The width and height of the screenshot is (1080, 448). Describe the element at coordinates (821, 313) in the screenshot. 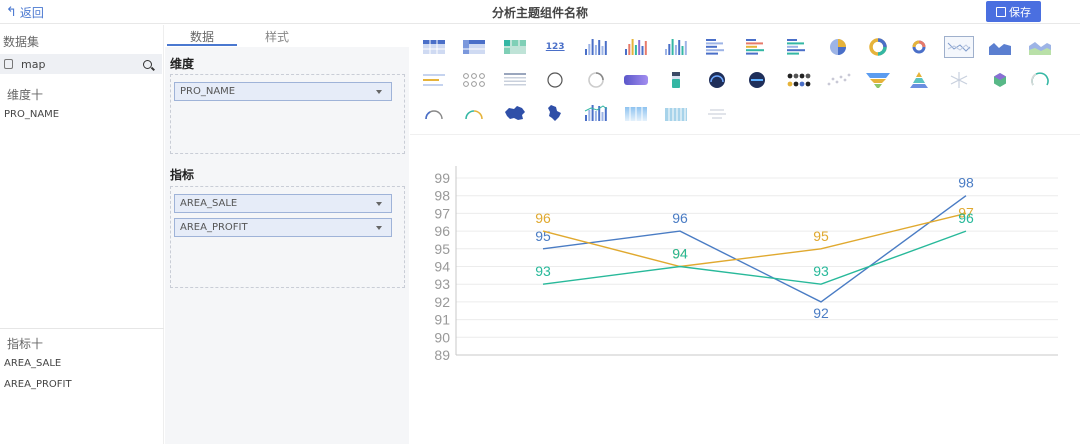

I see `data-label: 92` at that location.